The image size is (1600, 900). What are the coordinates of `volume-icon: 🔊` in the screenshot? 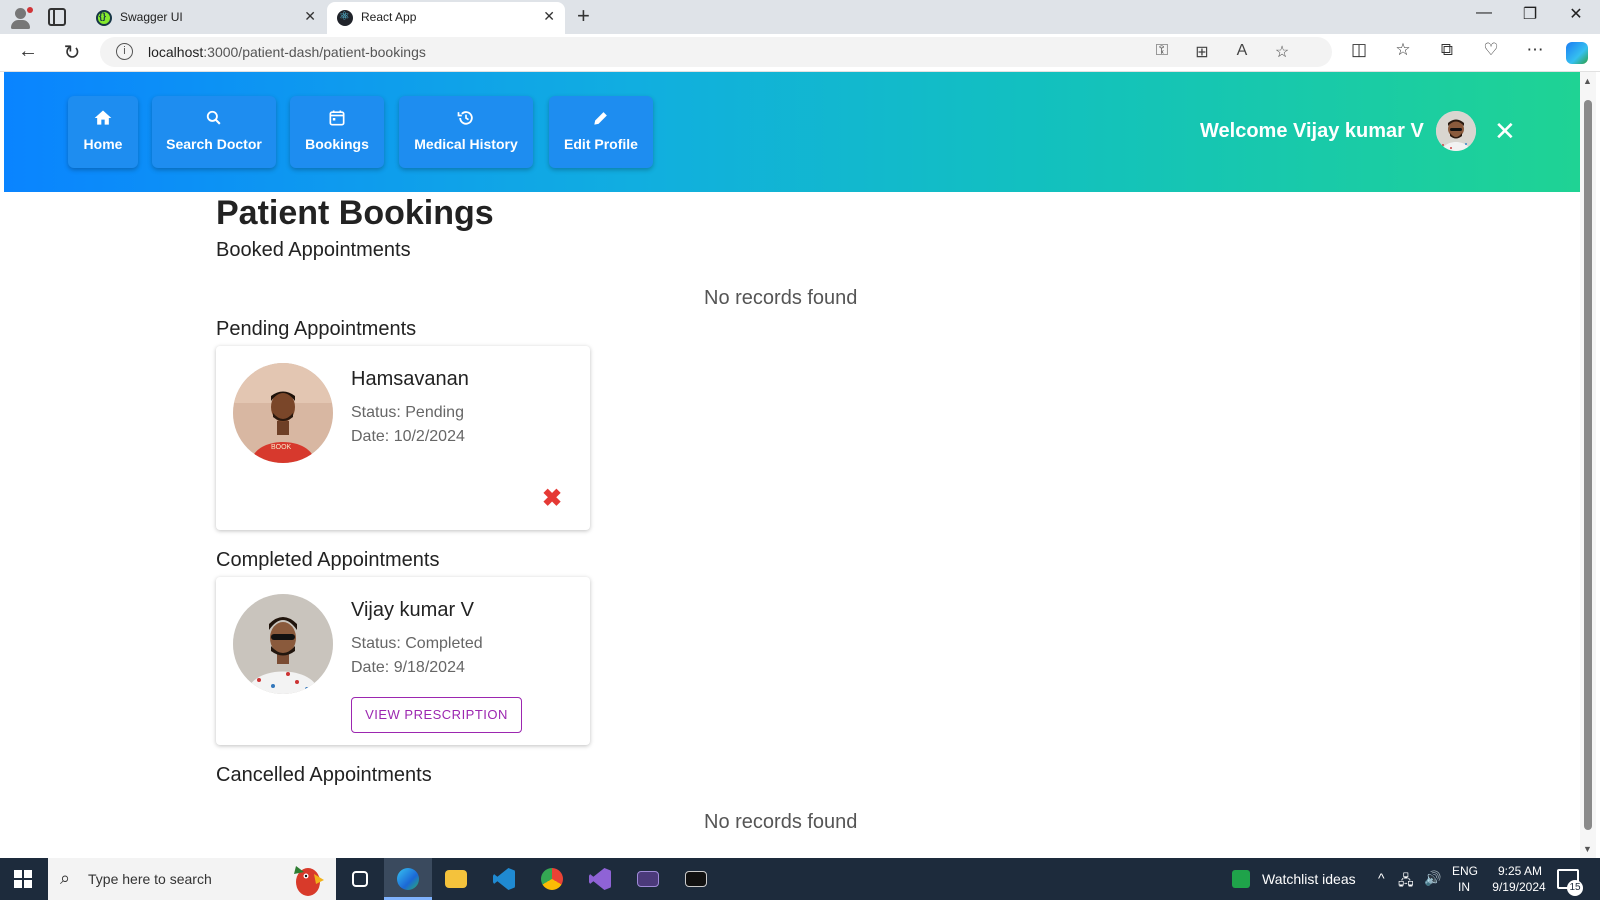 It's located at (1432, 878).